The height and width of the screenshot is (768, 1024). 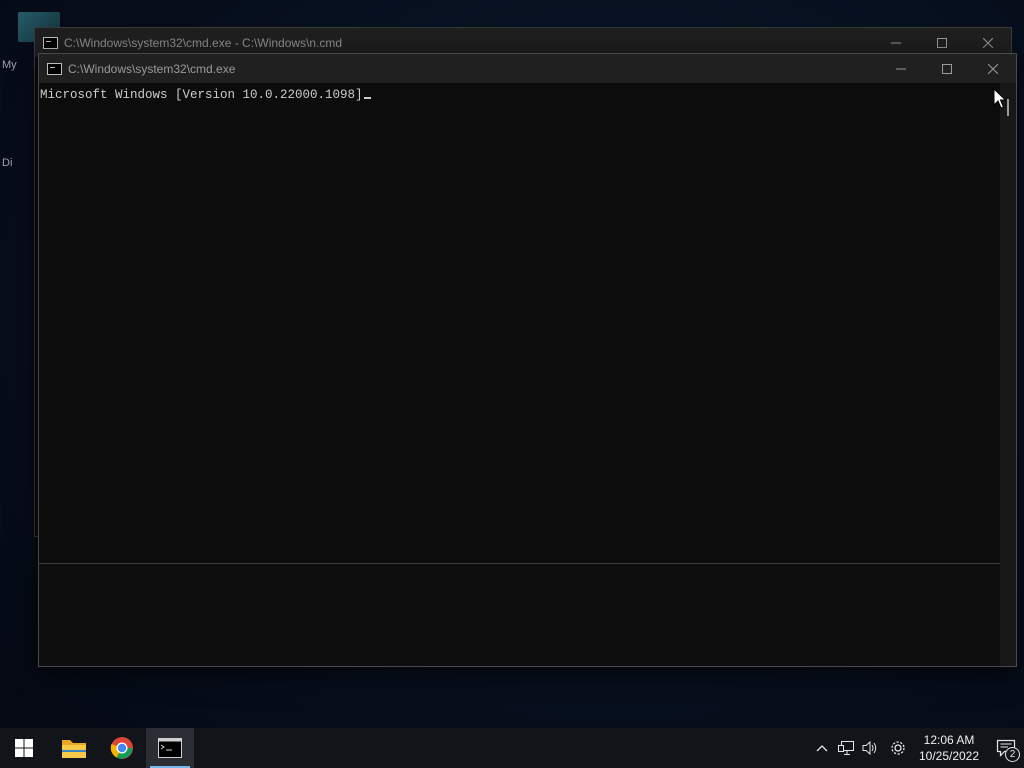 I want to click on show-hidden-icons-button, so click(x=822, y=748).